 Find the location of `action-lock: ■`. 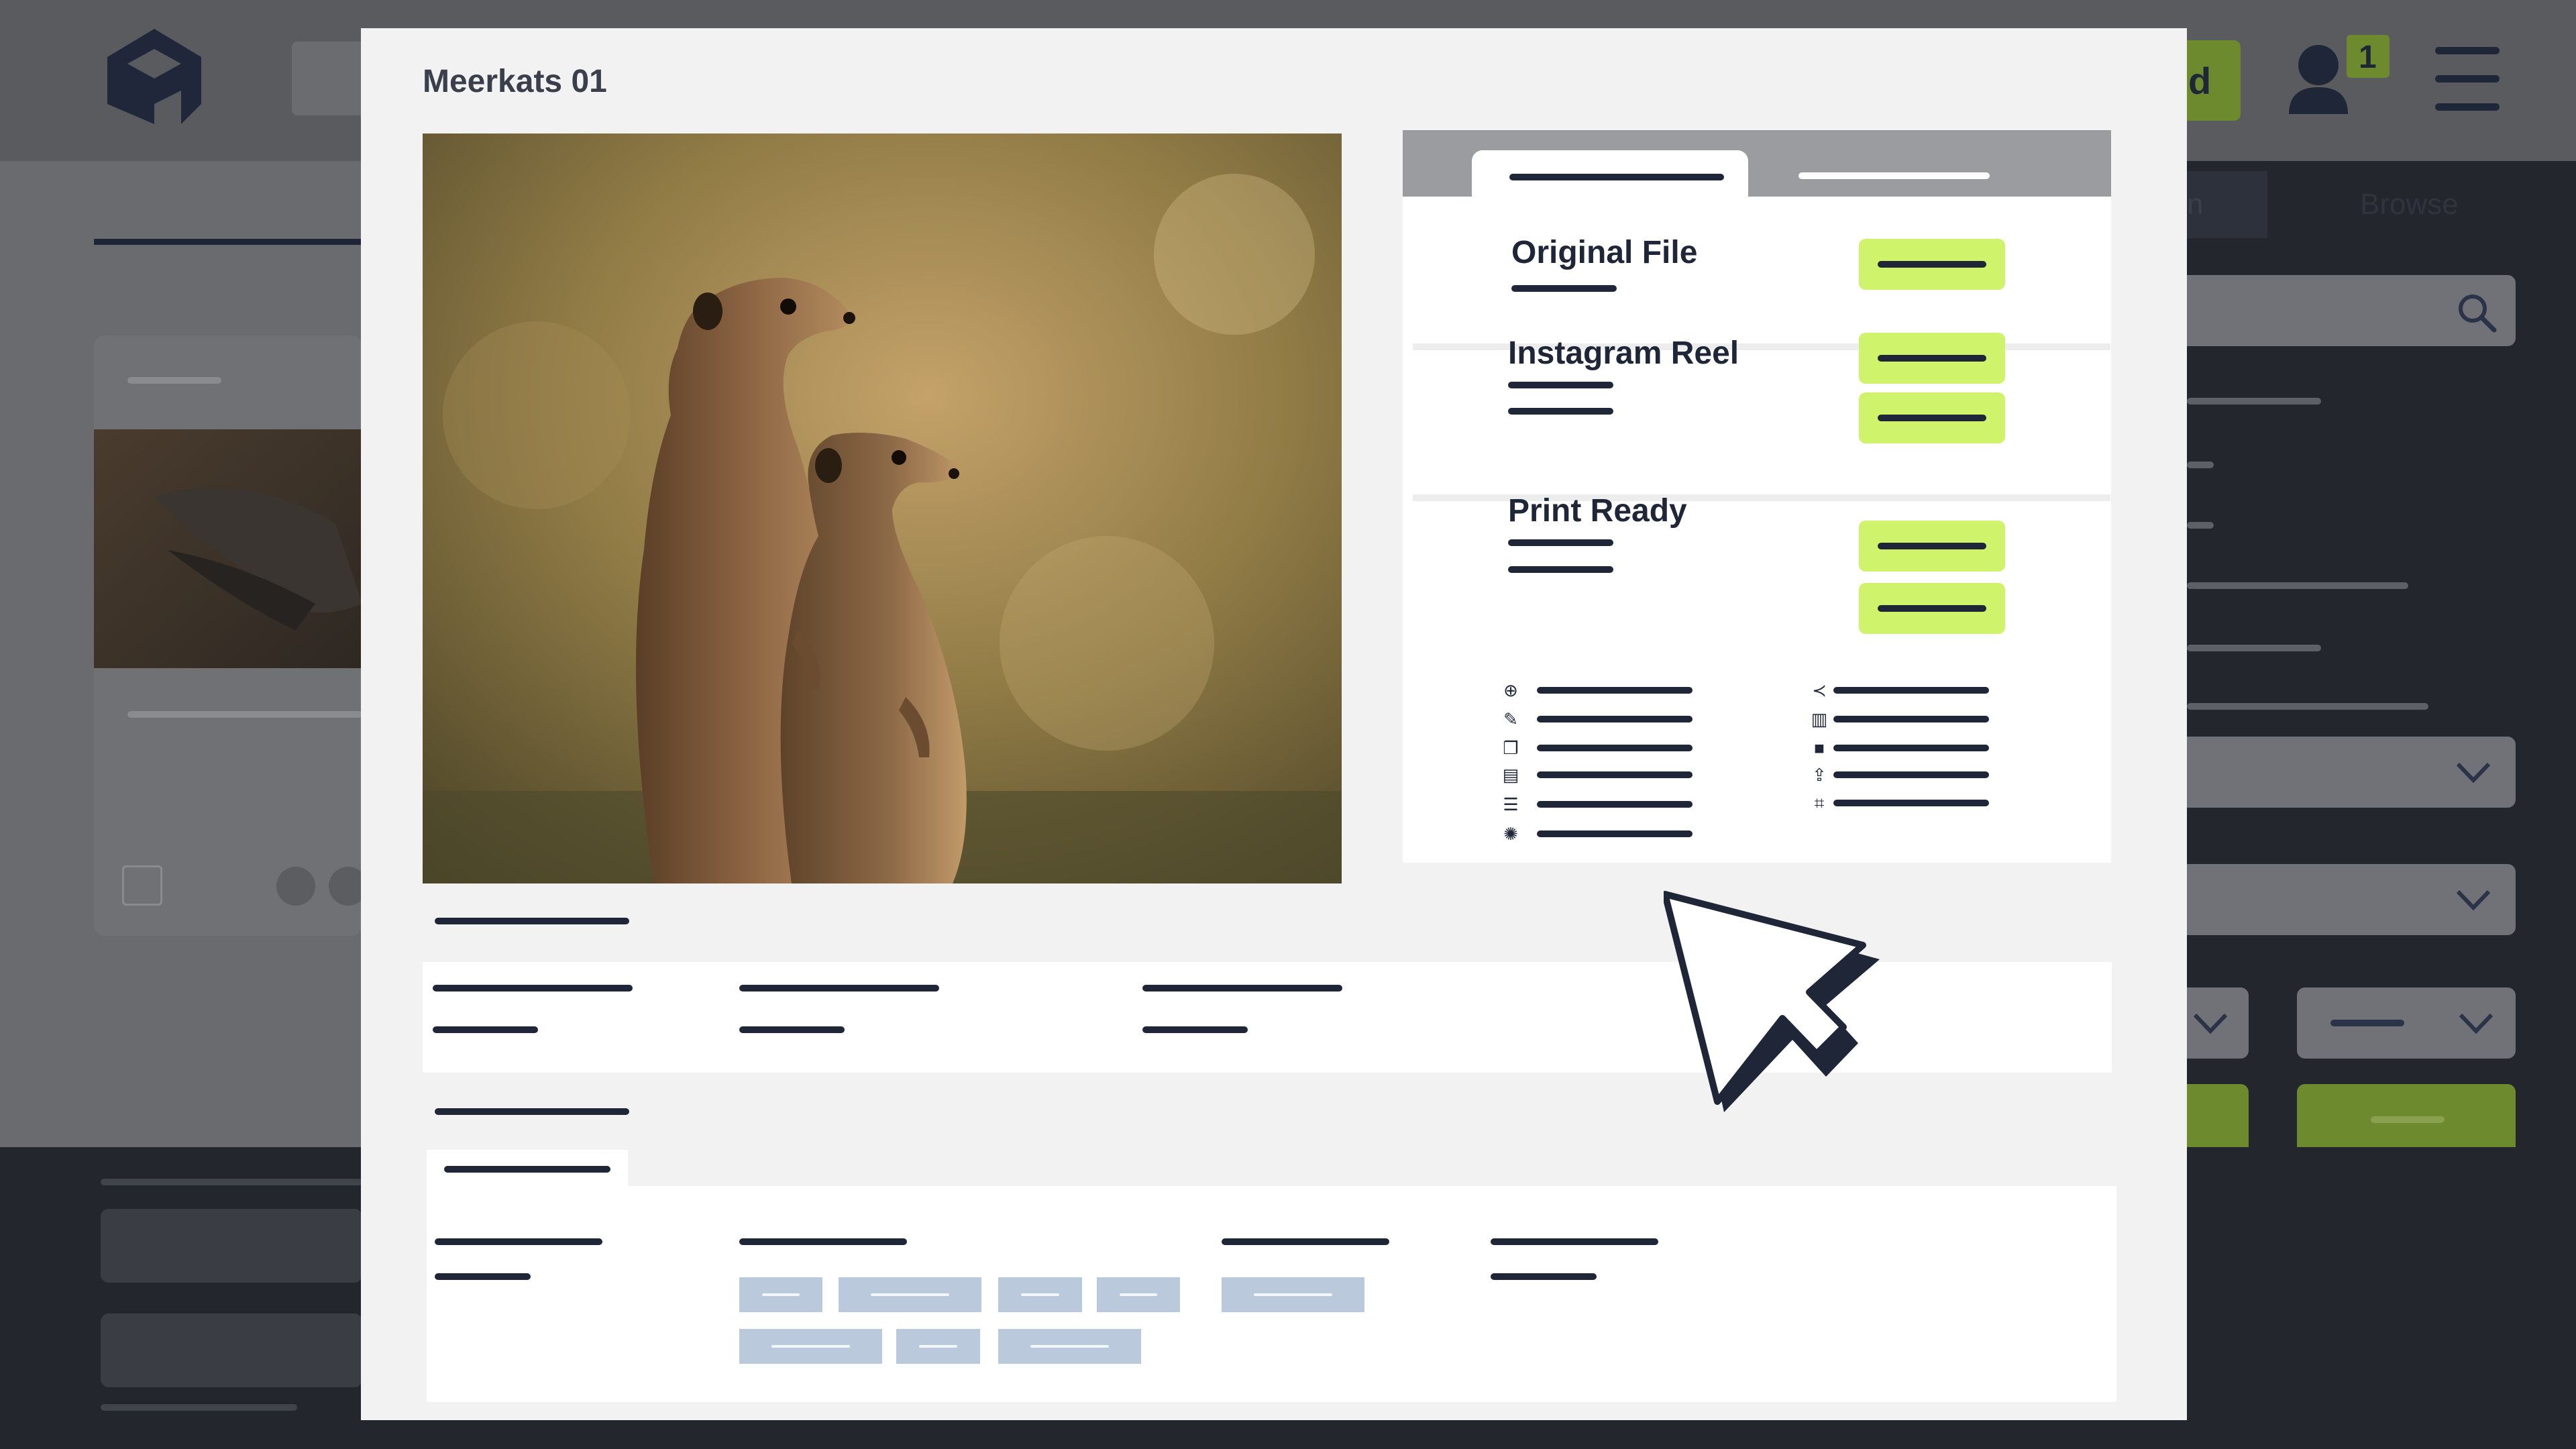

action-lock: ■ is located at coordinates (1909, 748).